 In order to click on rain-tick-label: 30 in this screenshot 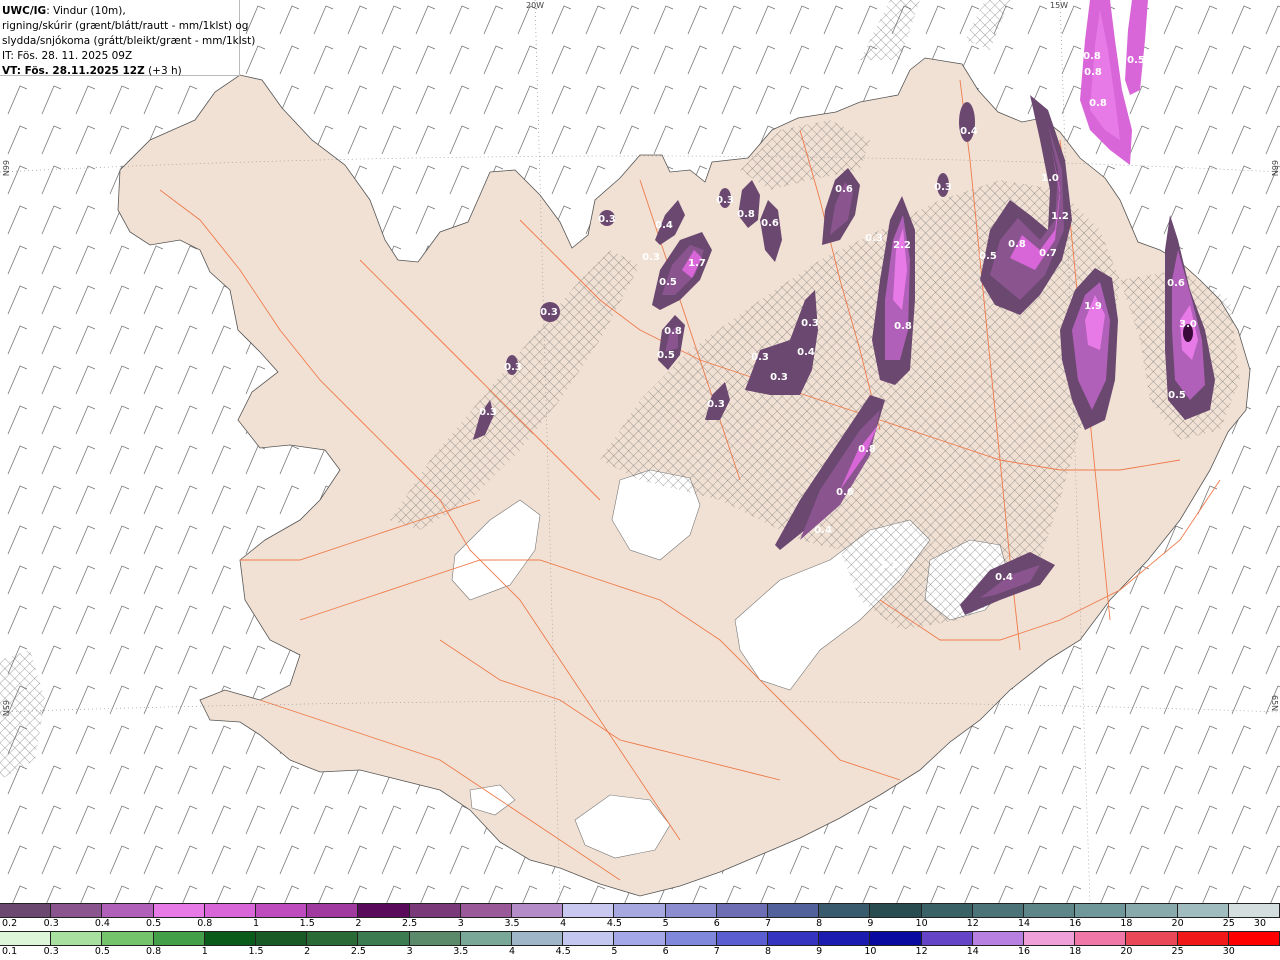, I will do `click(1228, 951)`.